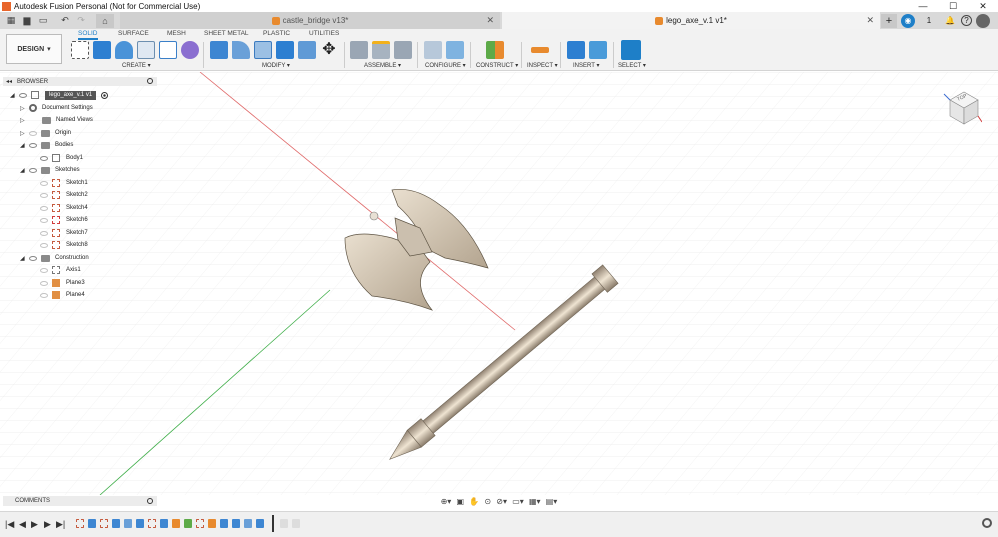  Describe the element at coordinates (128, 523) in the screenshot. I see `timeline-revolve-feature` at that location.